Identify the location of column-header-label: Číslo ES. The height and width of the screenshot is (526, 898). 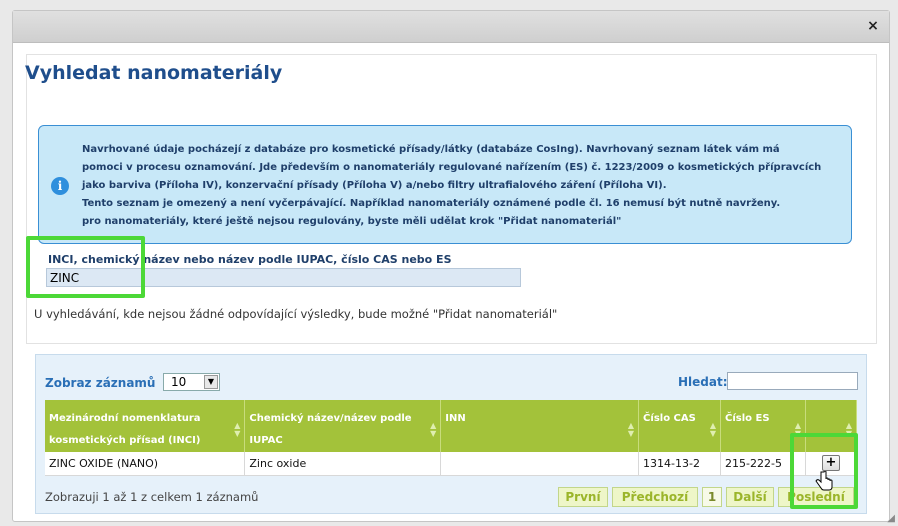
(747, 418).